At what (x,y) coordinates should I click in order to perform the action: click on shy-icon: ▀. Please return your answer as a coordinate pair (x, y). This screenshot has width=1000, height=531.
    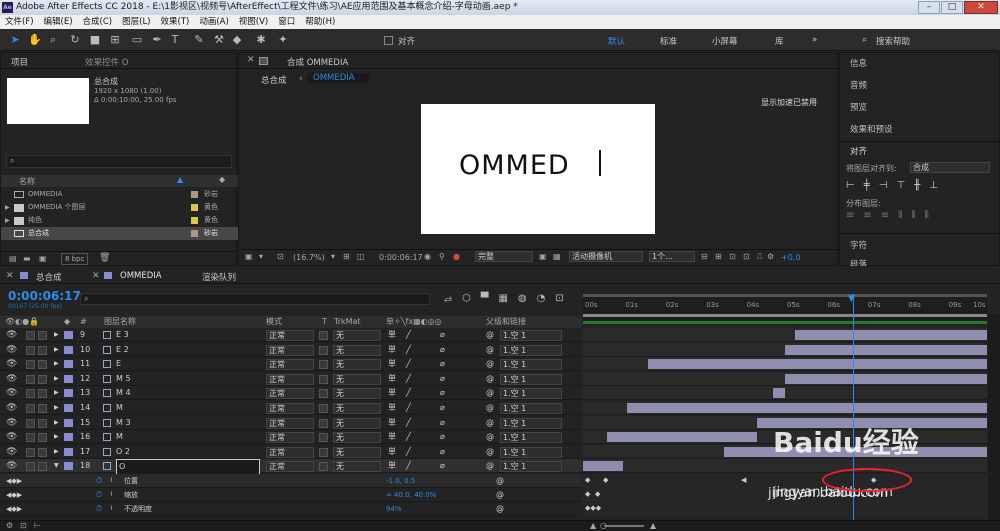
    Looking at the image, I should click on (490, 298).